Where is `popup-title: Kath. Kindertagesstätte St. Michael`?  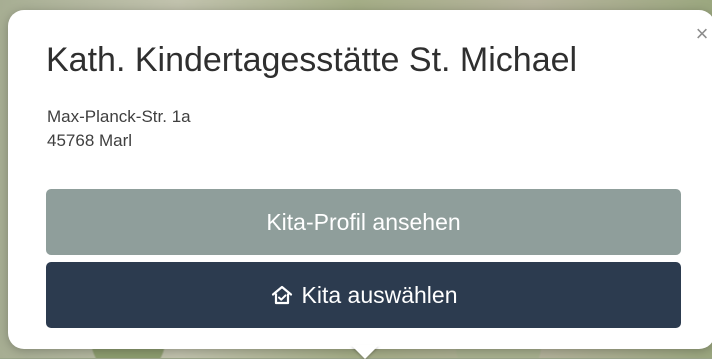
popup-title: Kath. Kindertagesstätte St. Michael is located at coordinates (312, 60).